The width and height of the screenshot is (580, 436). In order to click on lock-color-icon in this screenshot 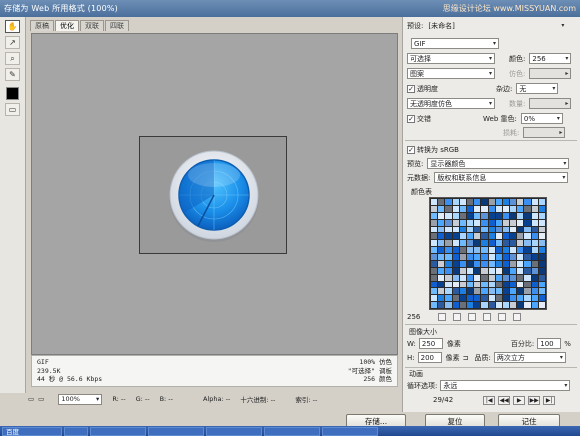, I will do `click(457, 317)`.